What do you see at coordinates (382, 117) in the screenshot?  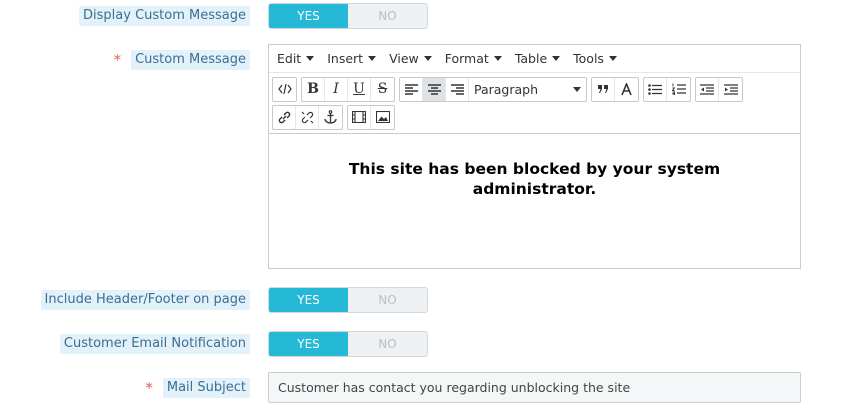 I see `image-icon` at bounding box center [382, 117].